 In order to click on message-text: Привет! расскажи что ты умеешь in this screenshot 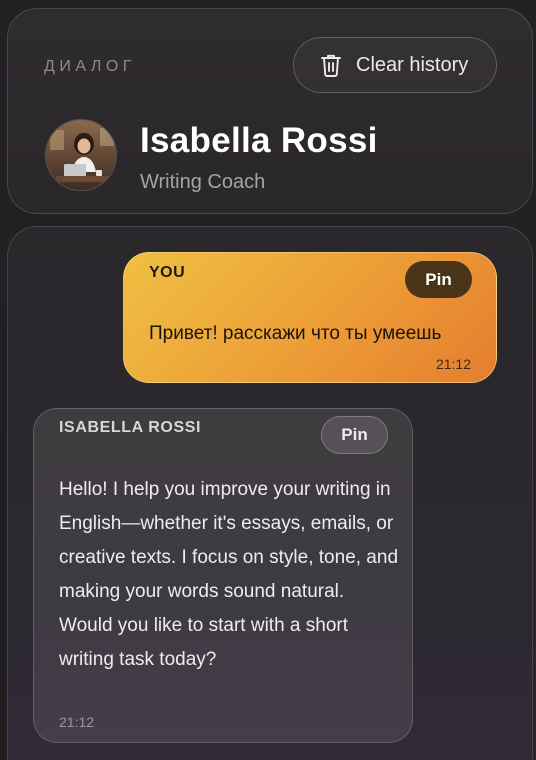, I will do `click(295, 333)`.